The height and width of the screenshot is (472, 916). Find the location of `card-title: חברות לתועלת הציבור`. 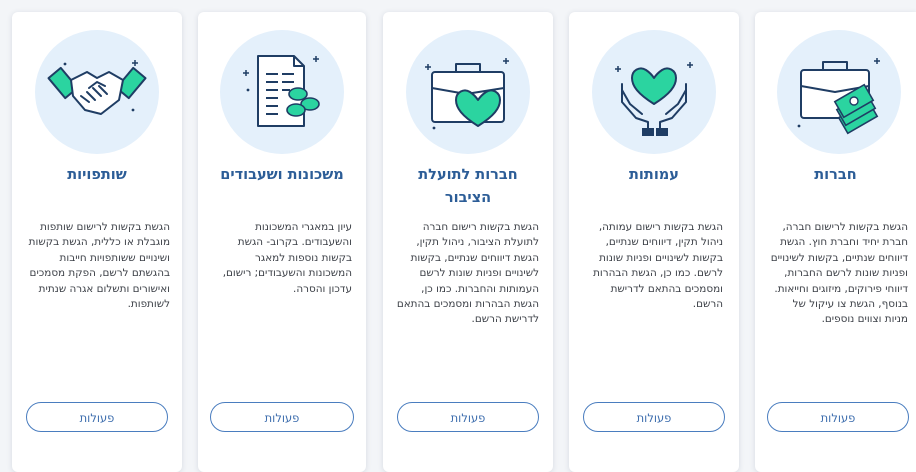

card-title: חברות לתועלת הציבור is located at coordinates (468, 186).